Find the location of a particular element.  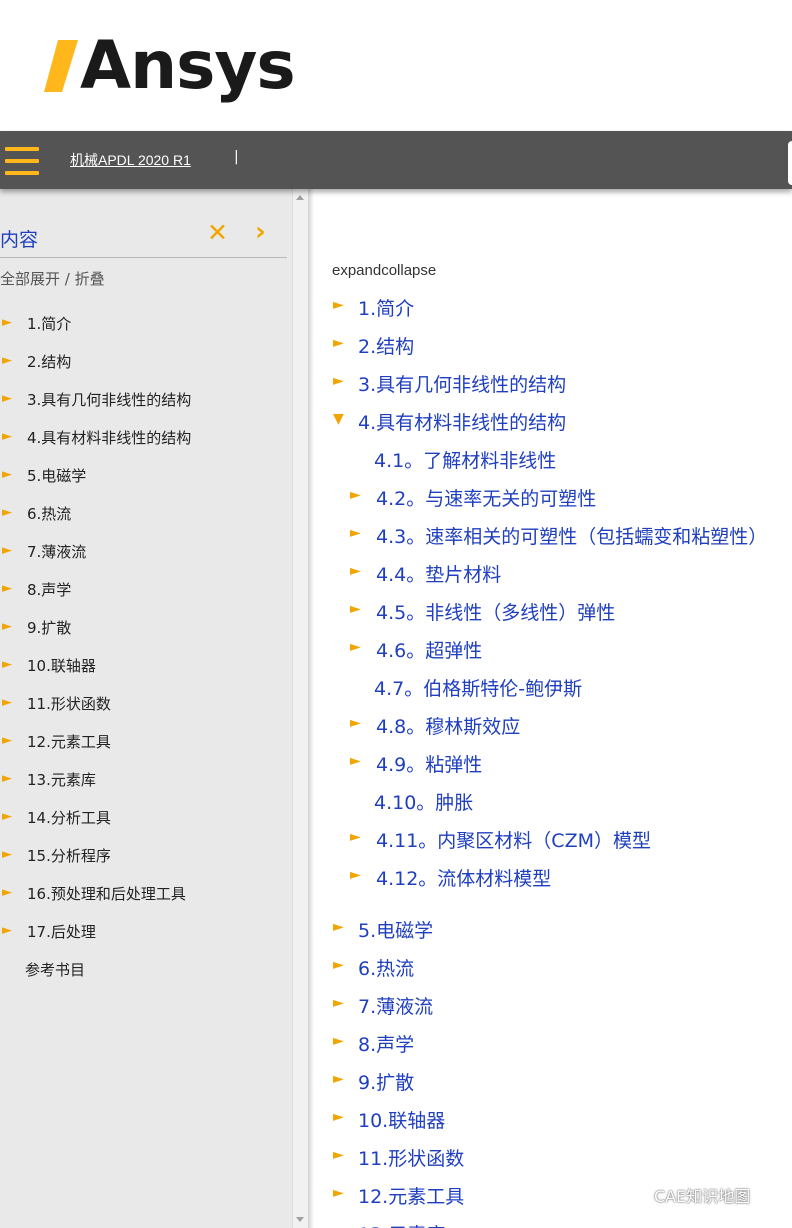

tree-subnode: ► 4.3。速率相关的可塑性（包括蠕变和粘塑性） is located at coordinates (553, 534).